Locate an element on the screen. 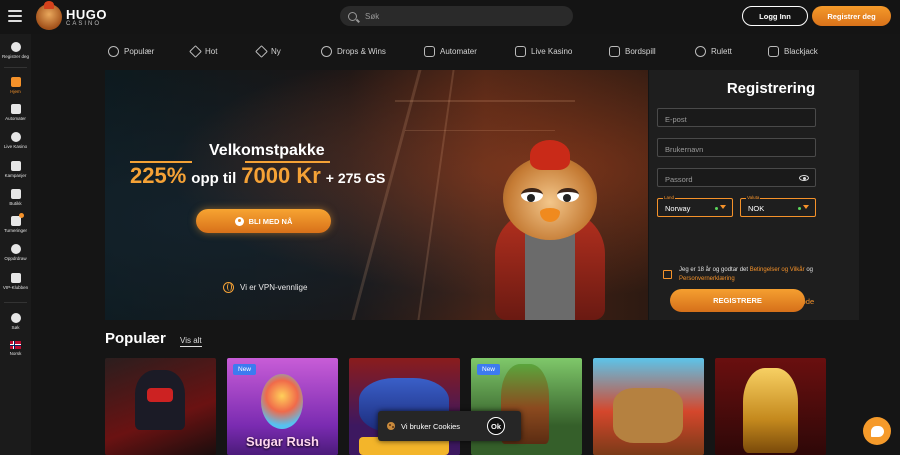 The width and height of the screenshot is (900, 455). category-label: Ny is located at coordinates (276, 51).